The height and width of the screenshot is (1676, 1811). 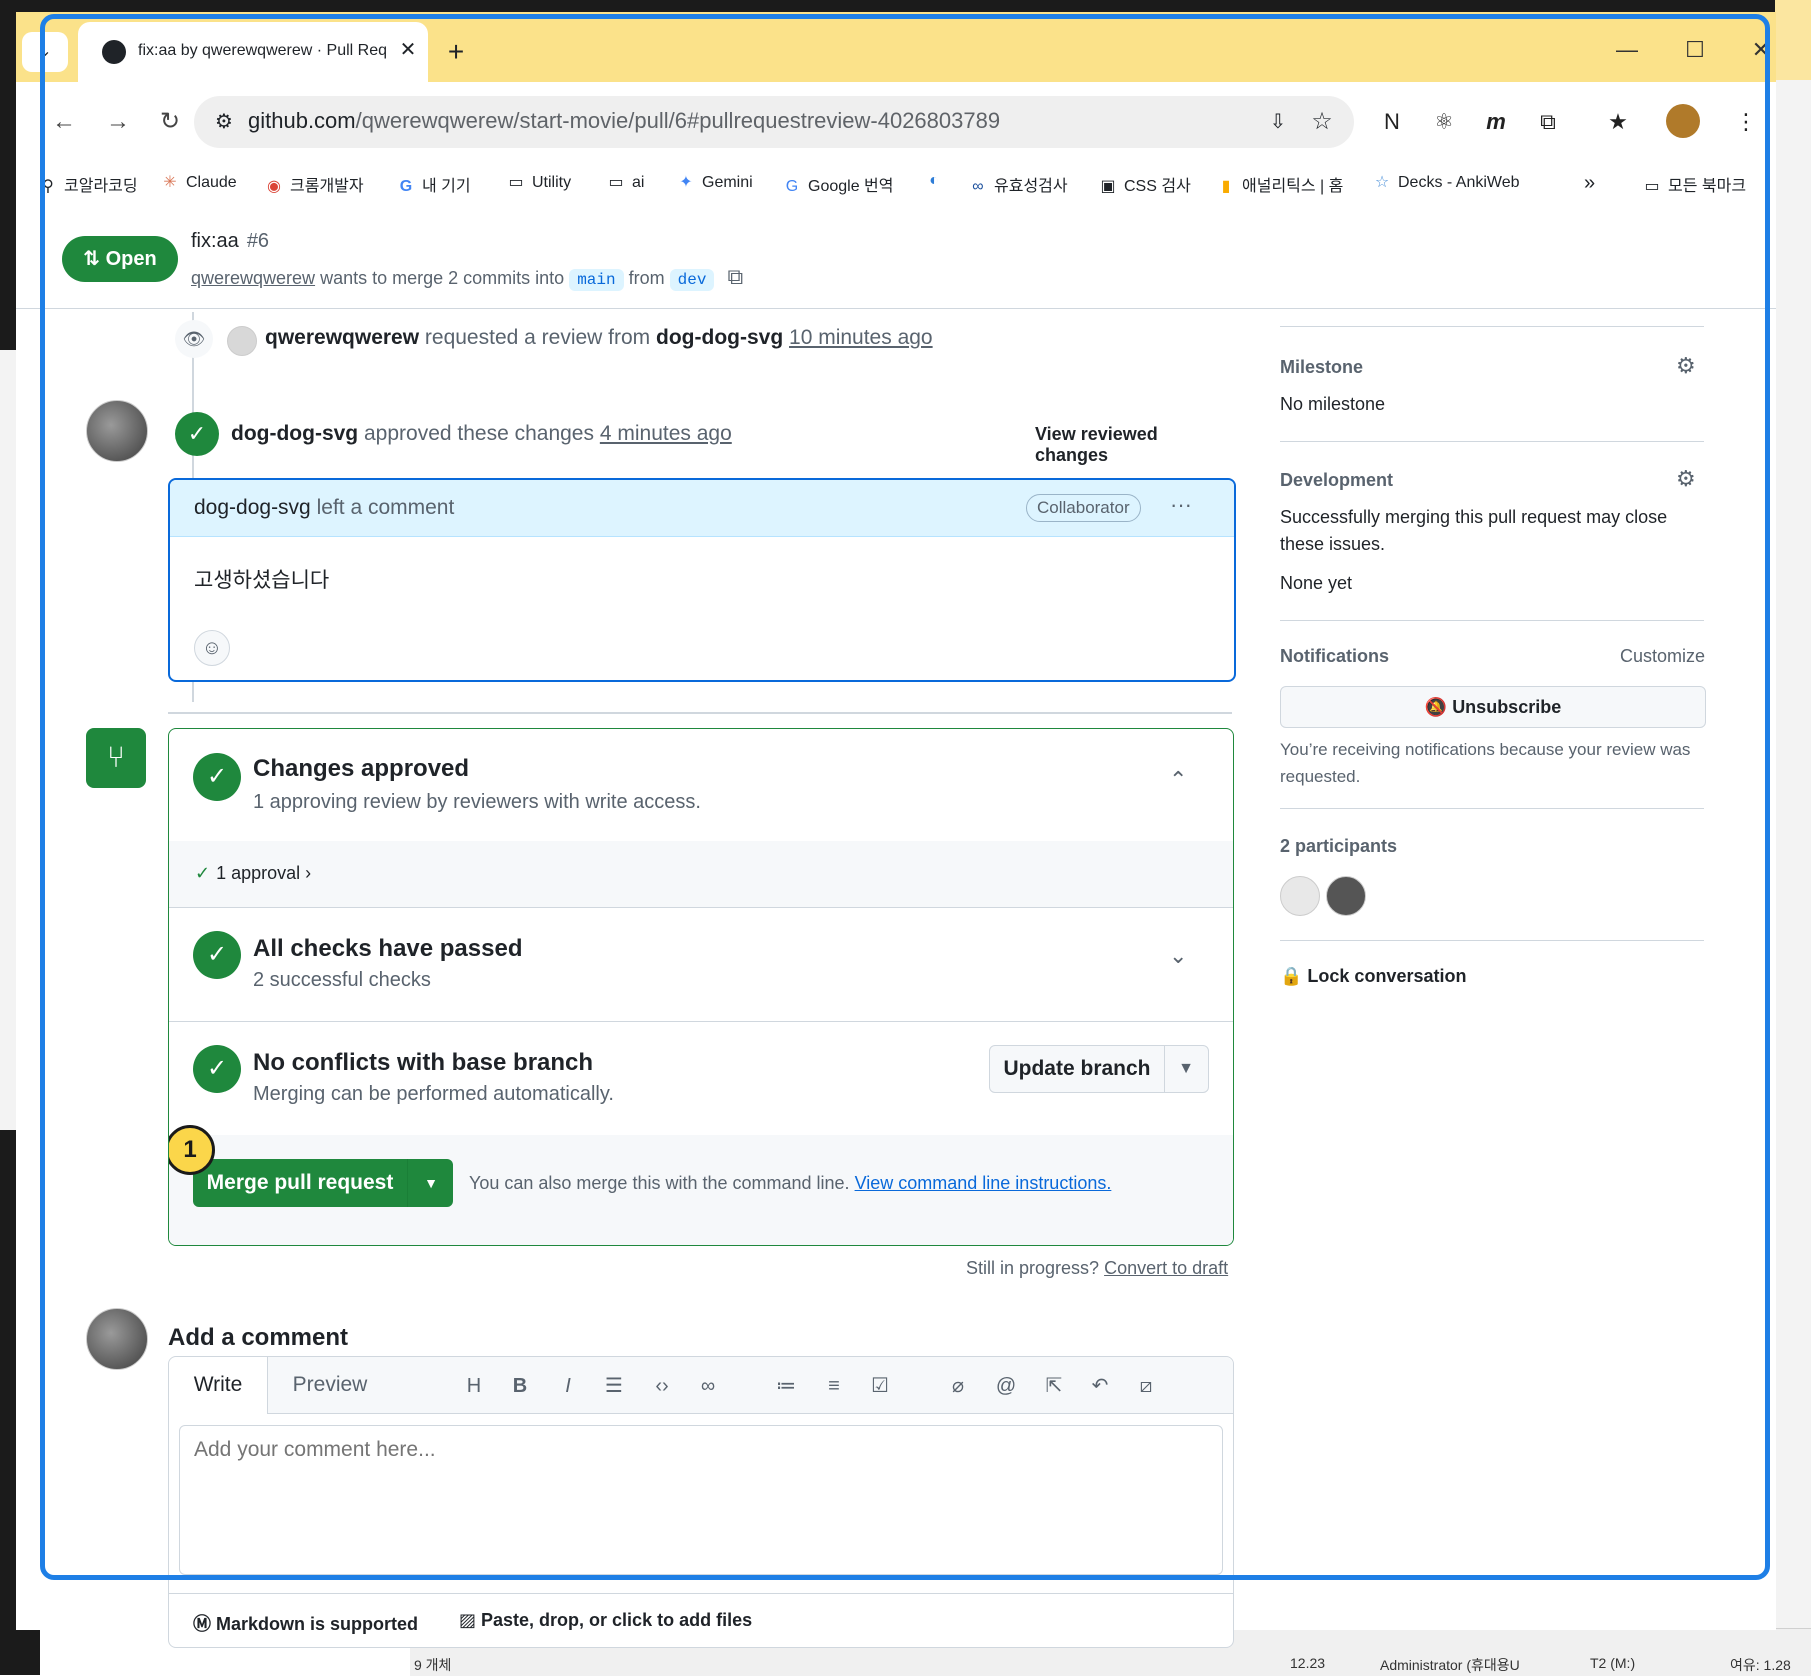 I want to click on forward-icon: →, so click(x=118, y=122).